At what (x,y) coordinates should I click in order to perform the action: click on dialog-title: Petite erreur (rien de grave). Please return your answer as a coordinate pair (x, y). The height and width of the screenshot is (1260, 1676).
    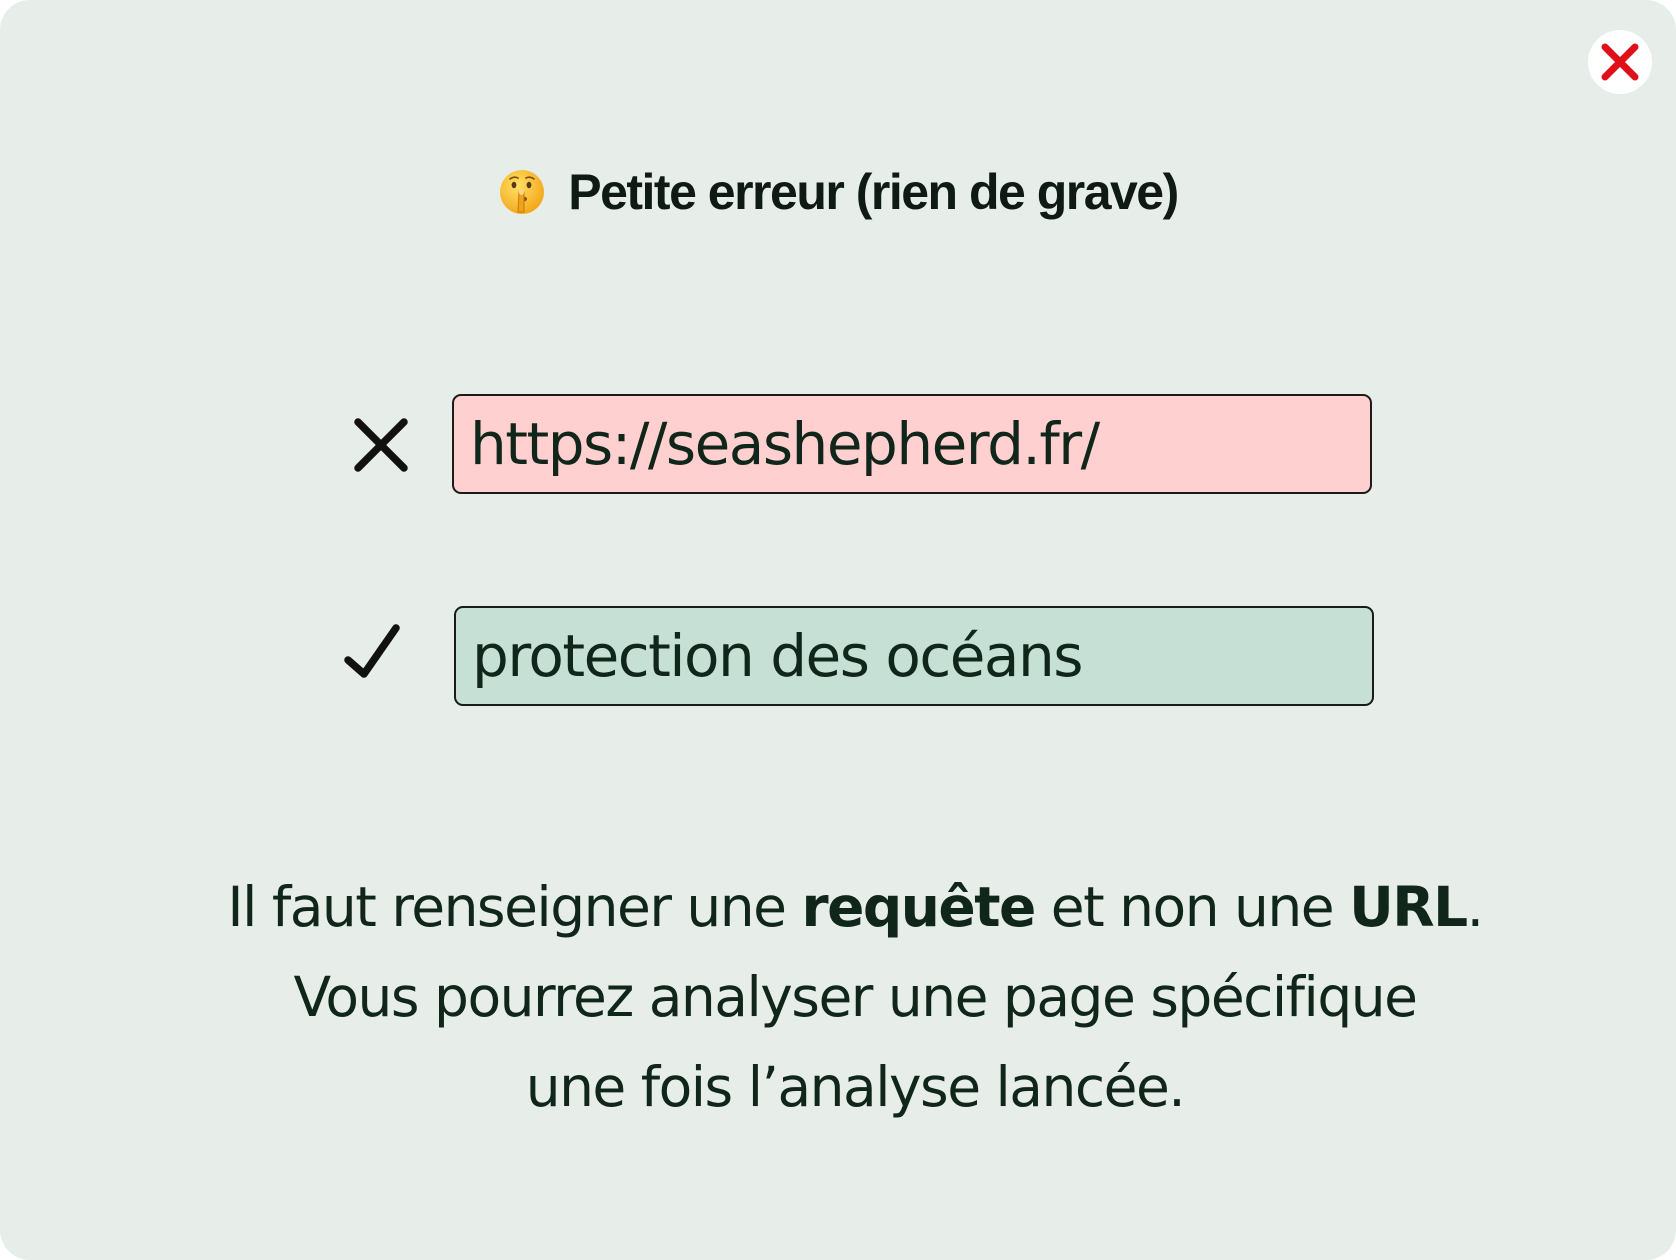
    Looking at the image, I should click on (873, 192).